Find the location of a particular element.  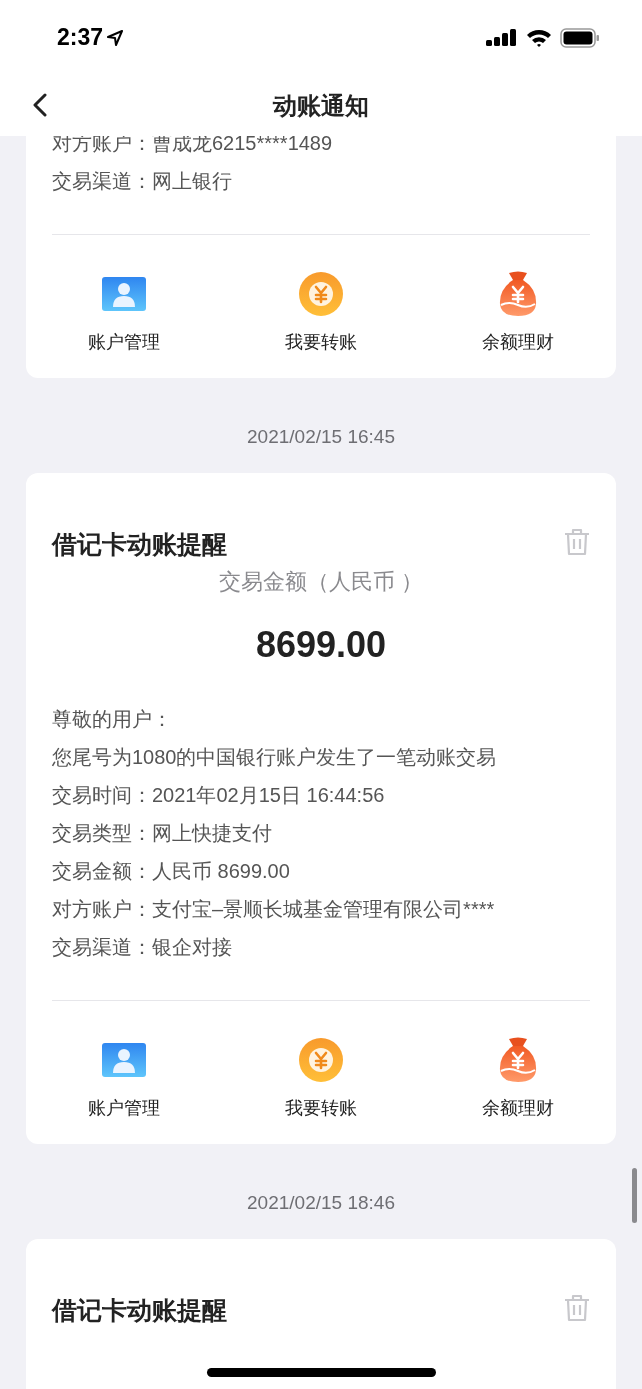

amount-label: 交易金额（人民币 ） is located at coordinates (321, 582).